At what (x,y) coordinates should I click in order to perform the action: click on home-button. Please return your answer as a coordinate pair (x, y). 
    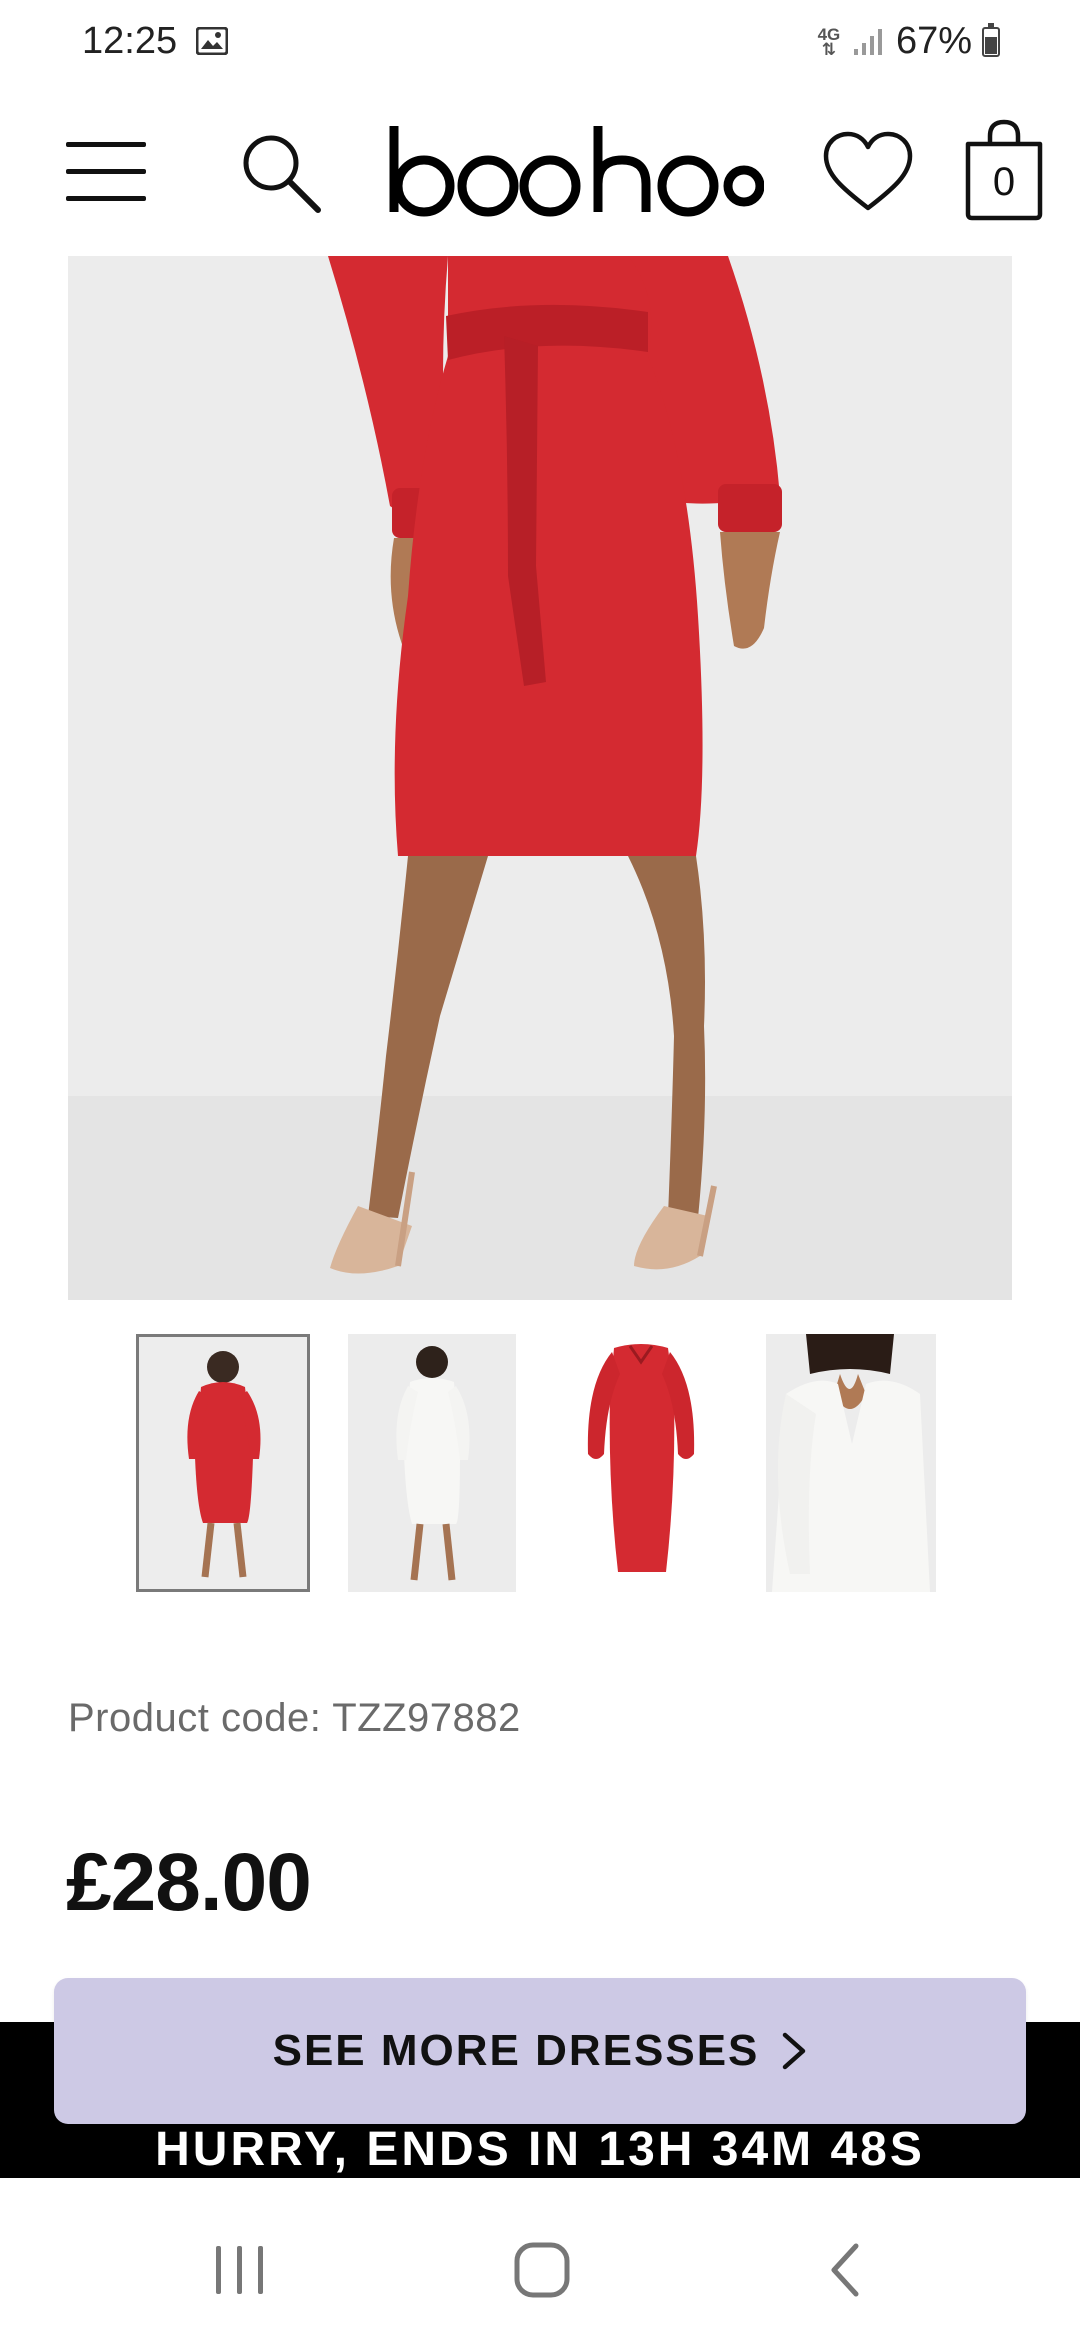
    Looking at the image, I should click on (542, 2270).